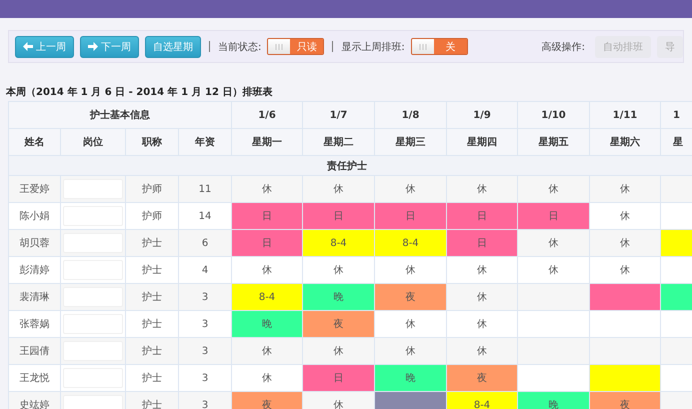 The width and height of the screenshot is (692, 409). Describe the element at coordinates (205, 270) in the screenshot. I see `table-cell: 4` at that location.